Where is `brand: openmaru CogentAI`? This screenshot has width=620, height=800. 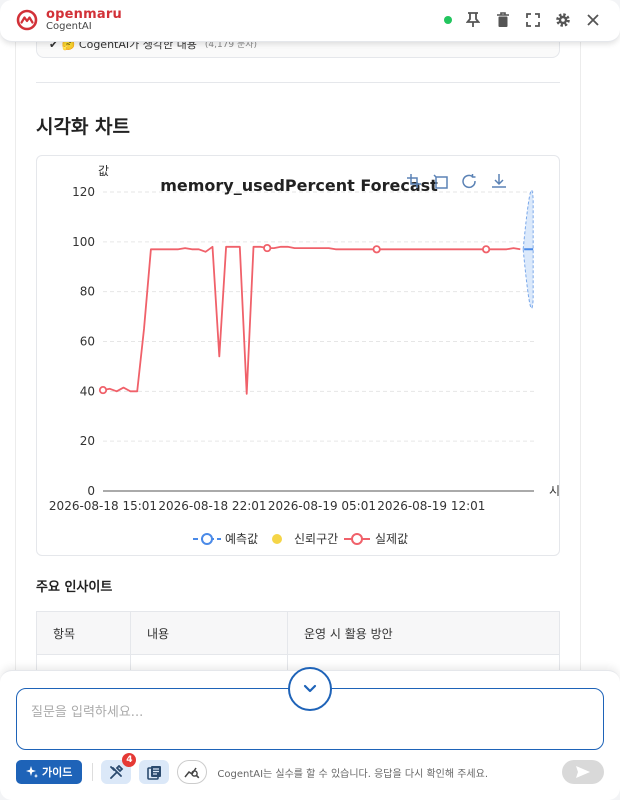
brand: openmaru CogentAI is located at coordinates (84, 20).